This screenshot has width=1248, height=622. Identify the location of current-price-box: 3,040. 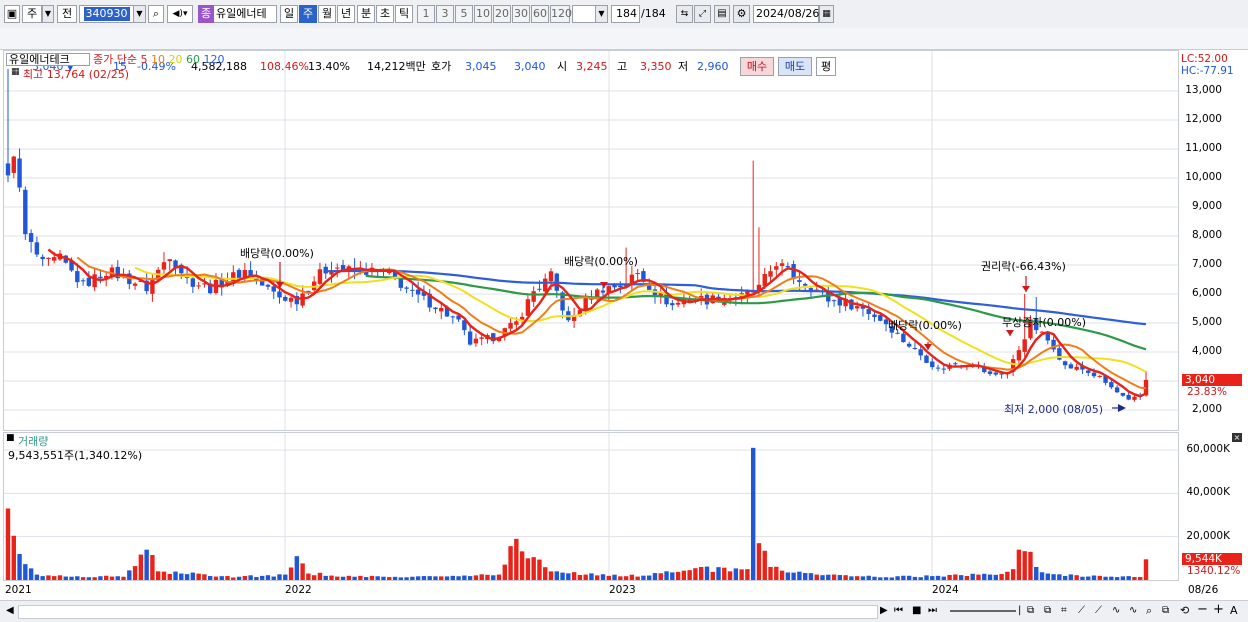
(1212, 379).